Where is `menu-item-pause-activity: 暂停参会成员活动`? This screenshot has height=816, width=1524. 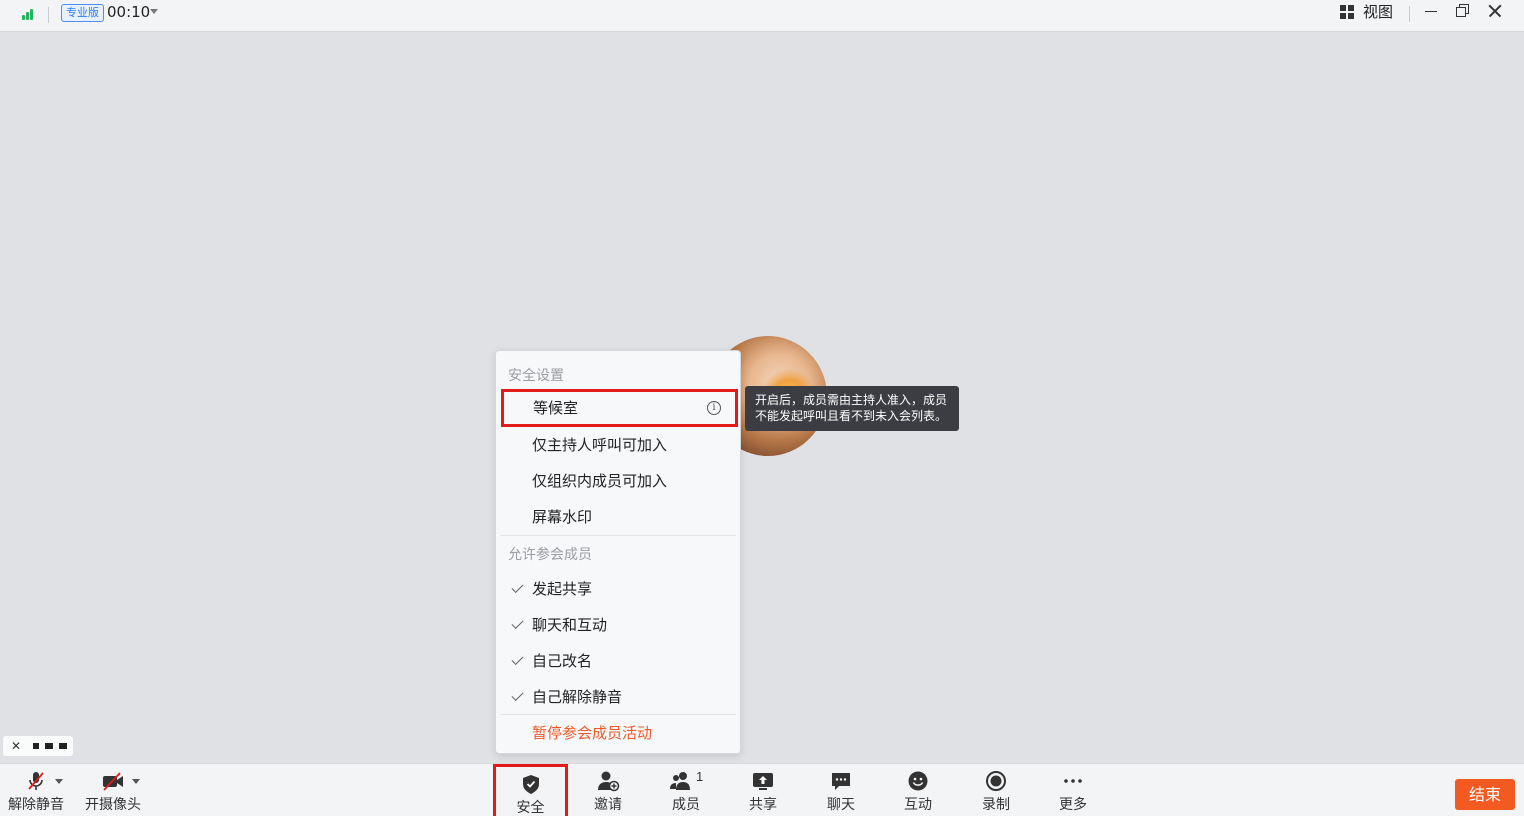
menu-item-pause-activity: 暂停参会成员活动 is located at coordinates (618, 733).